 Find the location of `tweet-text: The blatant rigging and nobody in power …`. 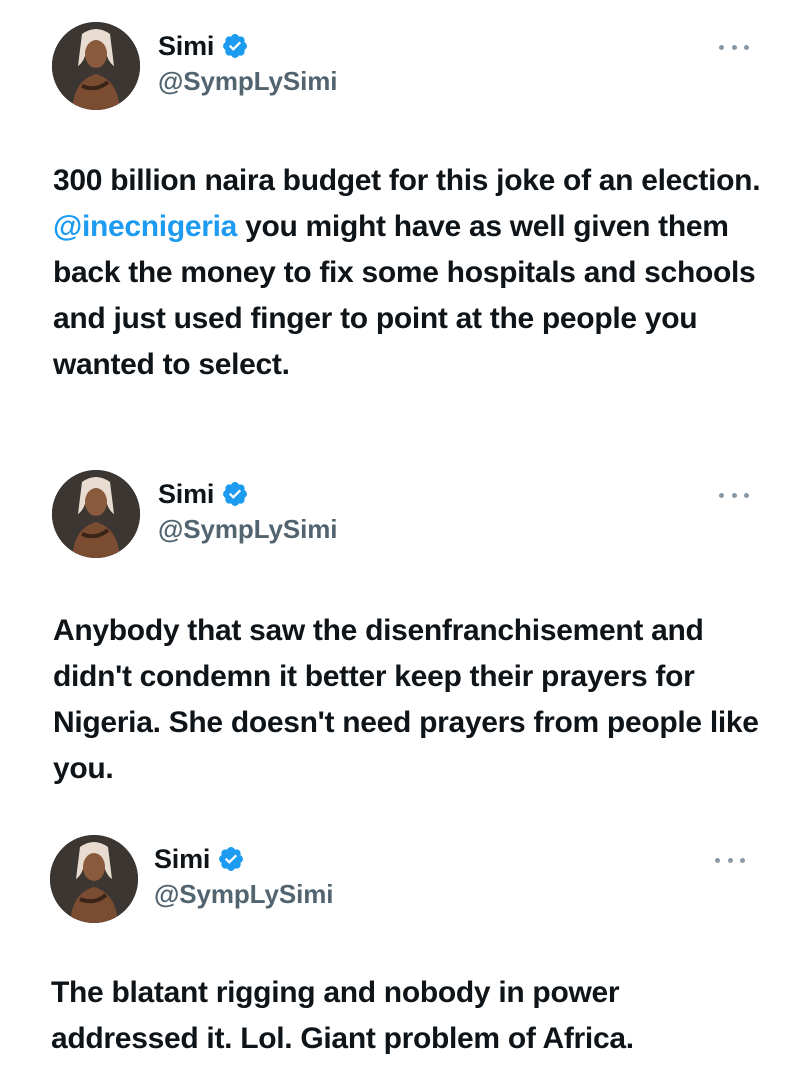

tweet-text: The blatant rigging and nobody in power … is located at coordinates (342, 1015).